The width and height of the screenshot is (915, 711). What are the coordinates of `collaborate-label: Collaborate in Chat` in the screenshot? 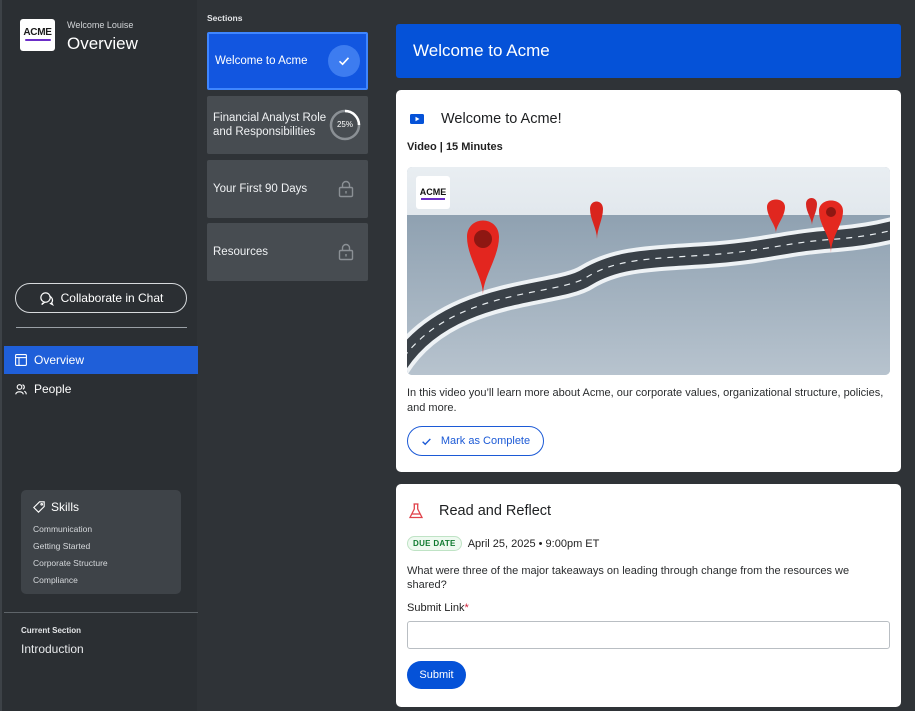 It's located at (112, 298).